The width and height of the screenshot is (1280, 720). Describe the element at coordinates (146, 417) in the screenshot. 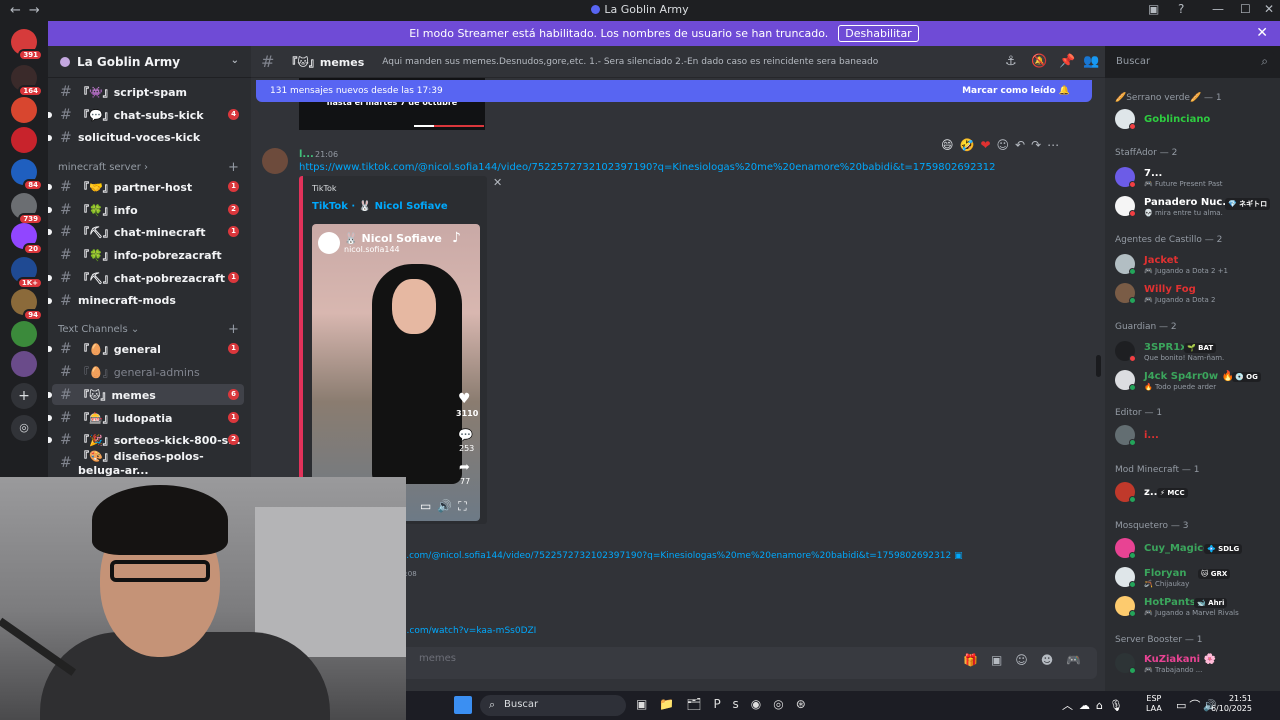

I see `channel-item: # 『🎰』ludopatia 1` at that location.